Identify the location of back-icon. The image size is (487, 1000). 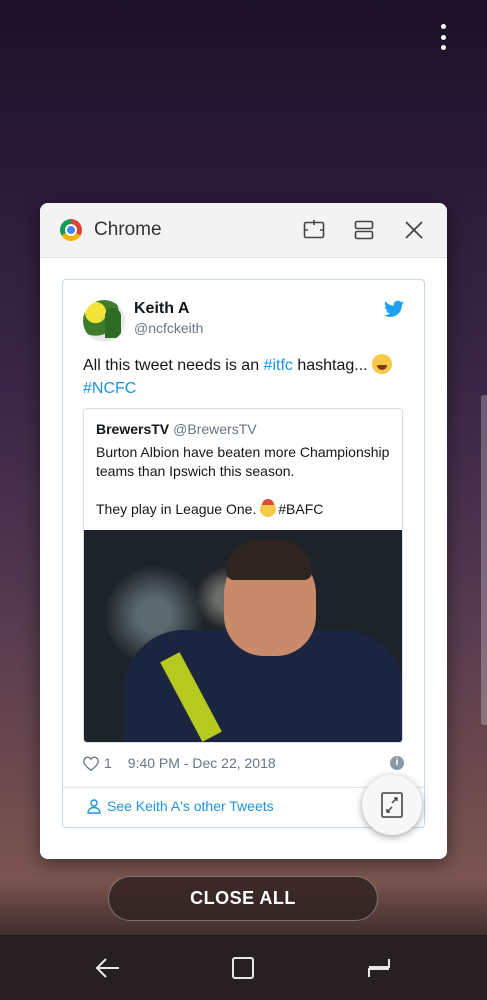
(107, 967).